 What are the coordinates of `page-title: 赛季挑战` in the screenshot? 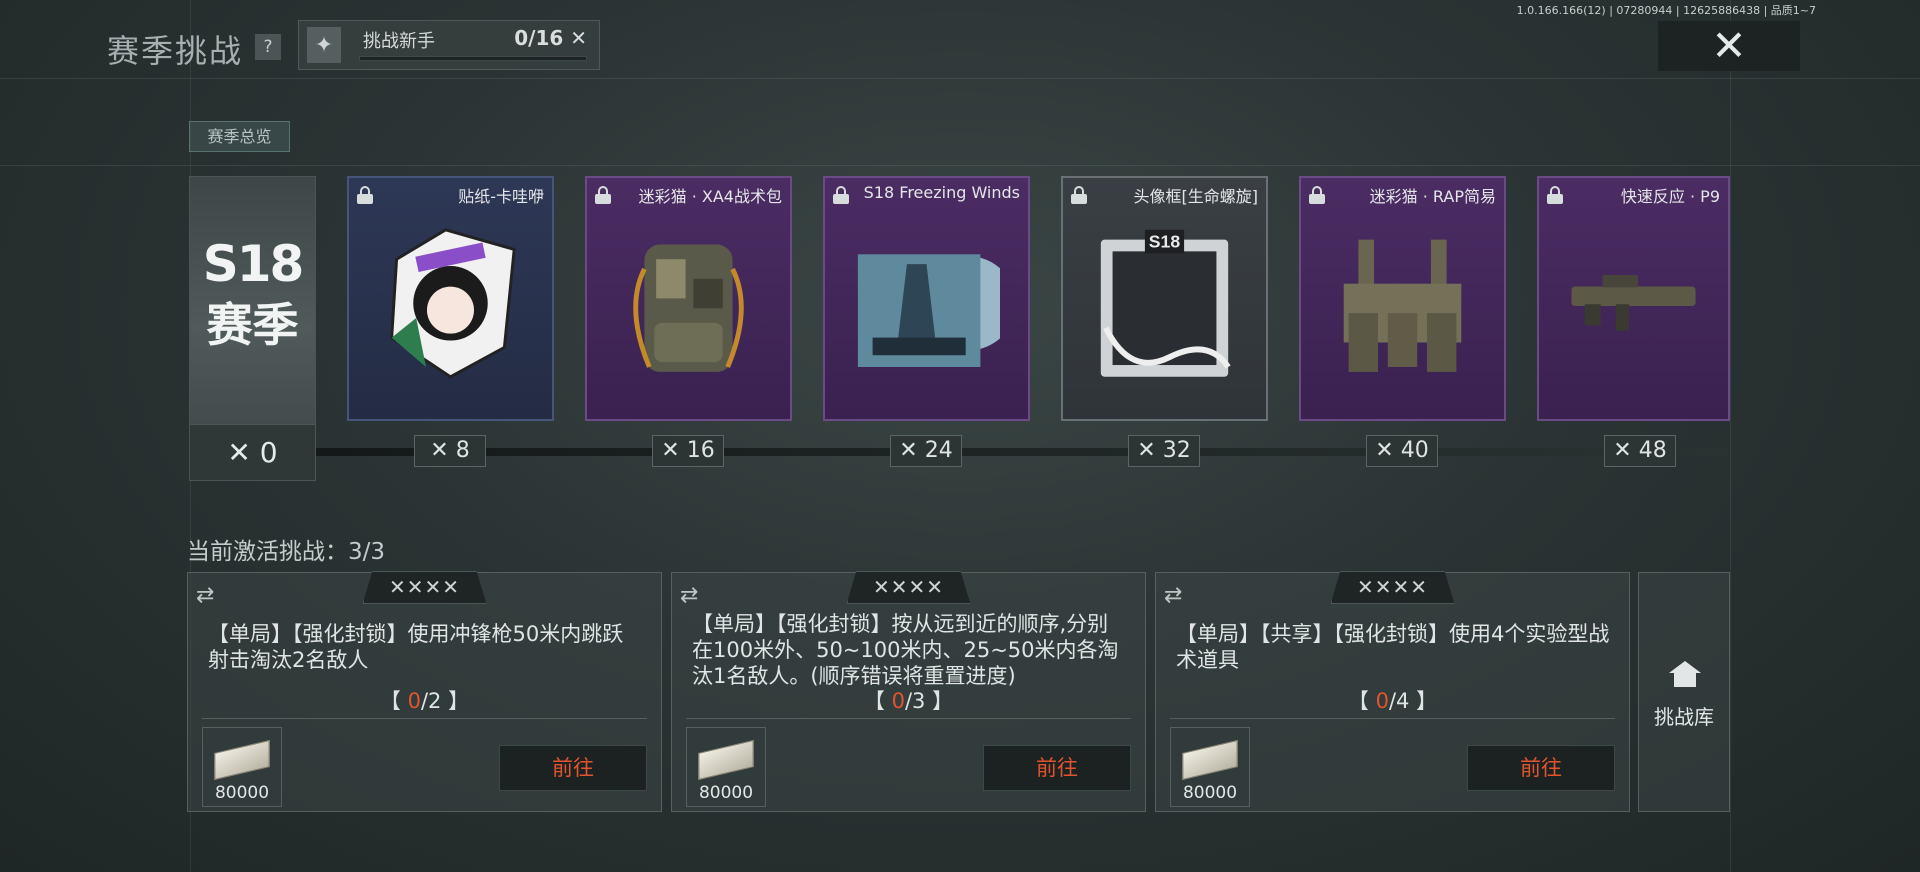 It's located at (175, 51).